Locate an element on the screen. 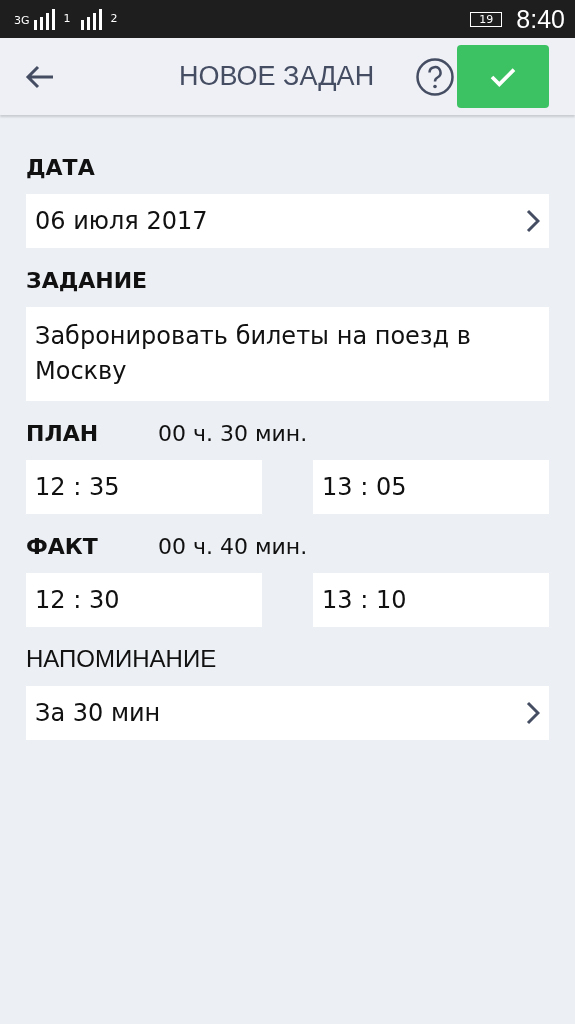 The width and height of the screenshot is (575, 1024). field-label: ФАКТ is located at coordinates (62, 546).